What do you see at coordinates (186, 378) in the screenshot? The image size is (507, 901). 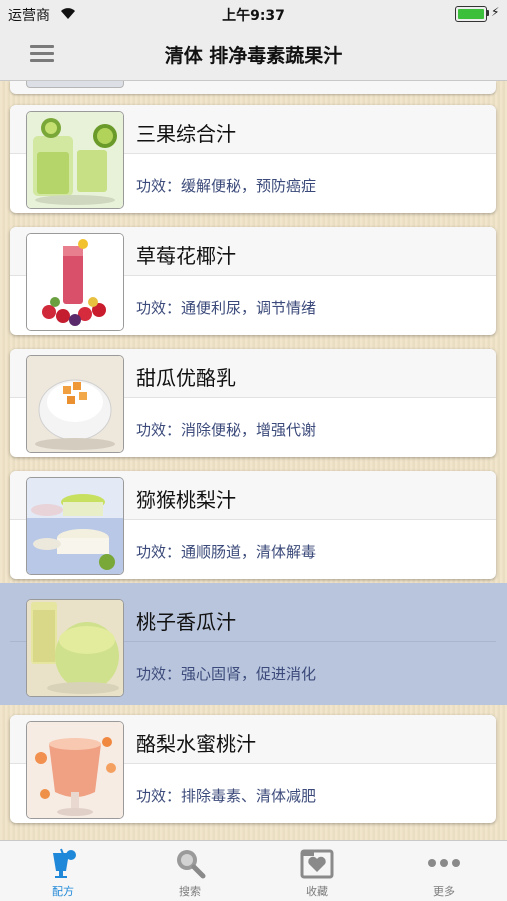 I see `drink-name: 甜瓜优酪乳` at bounding box center [186, 378].